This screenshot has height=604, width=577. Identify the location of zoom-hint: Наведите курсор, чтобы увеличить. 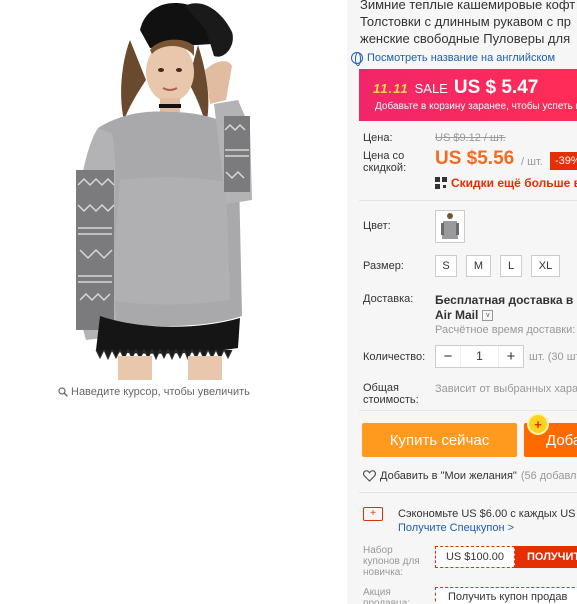
(154, 392).